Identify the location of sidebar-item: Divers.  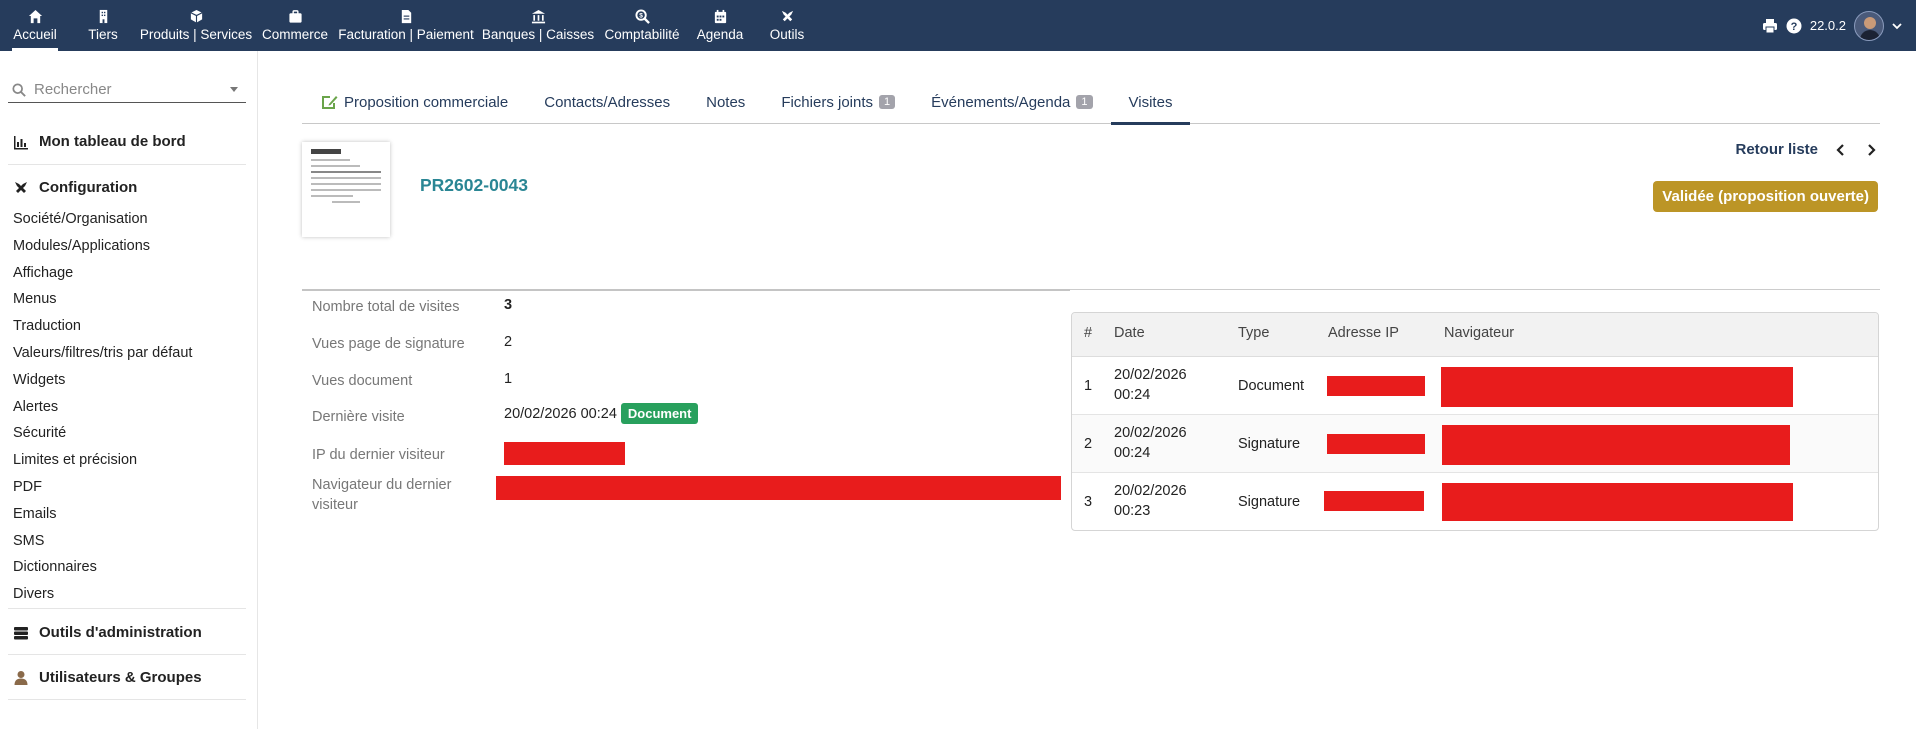
(102, 594).